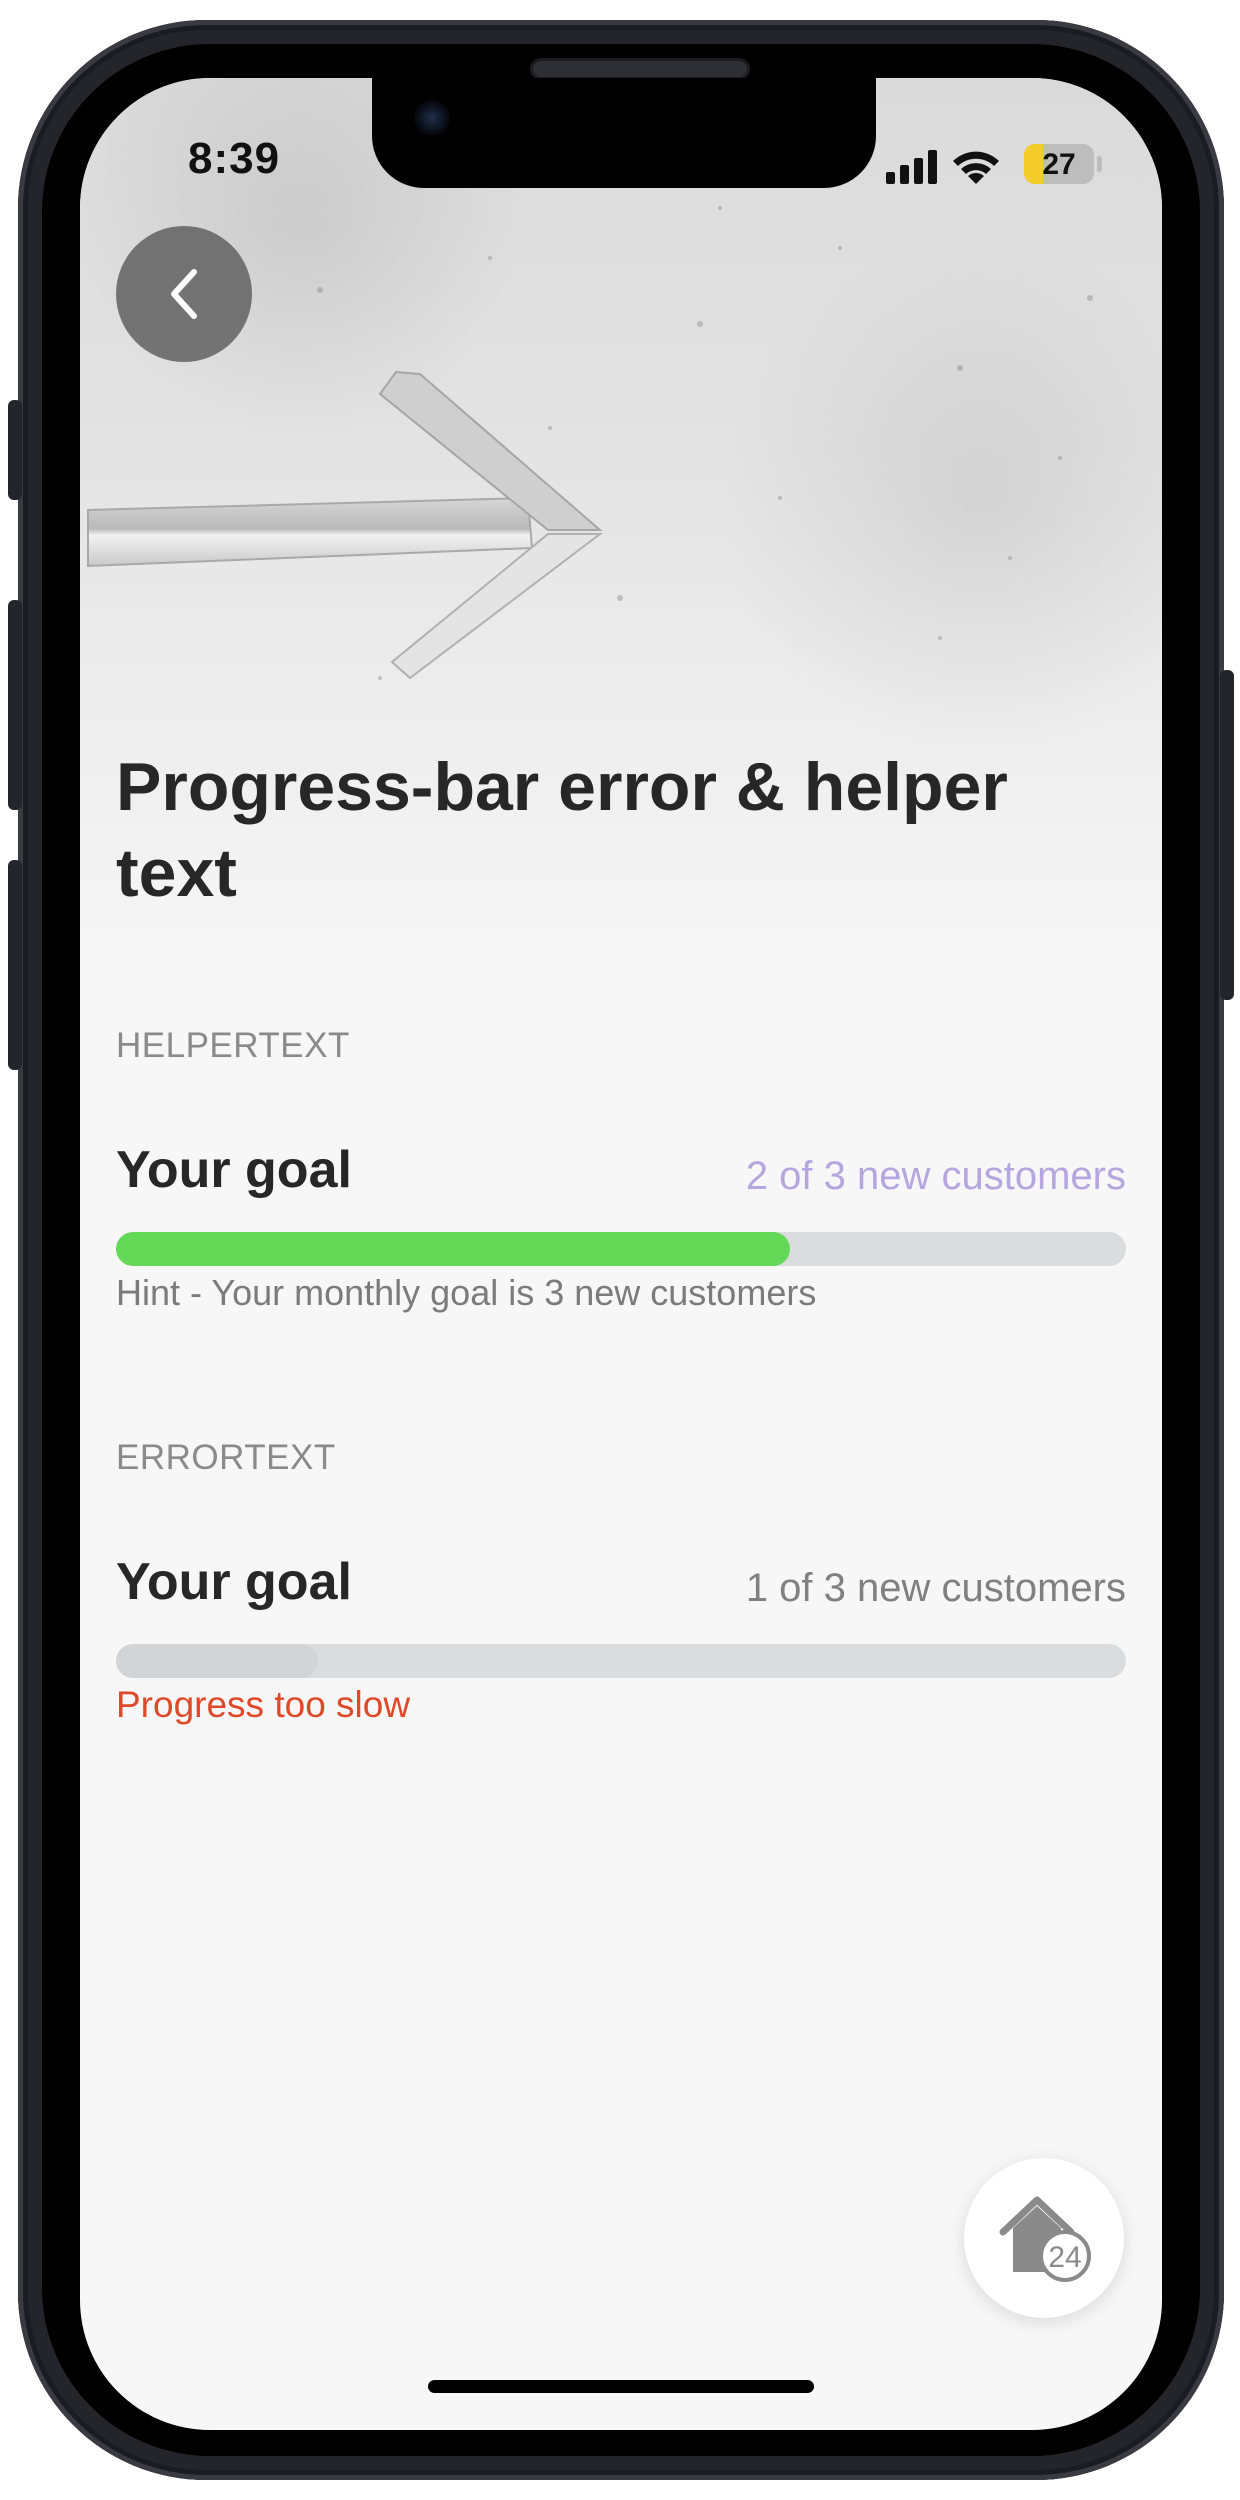 The image size is (1240, 2500). What do you see at coordinates (432, 118) in the screenshot?
I see `front-camera` at bounding box center [432, 118].